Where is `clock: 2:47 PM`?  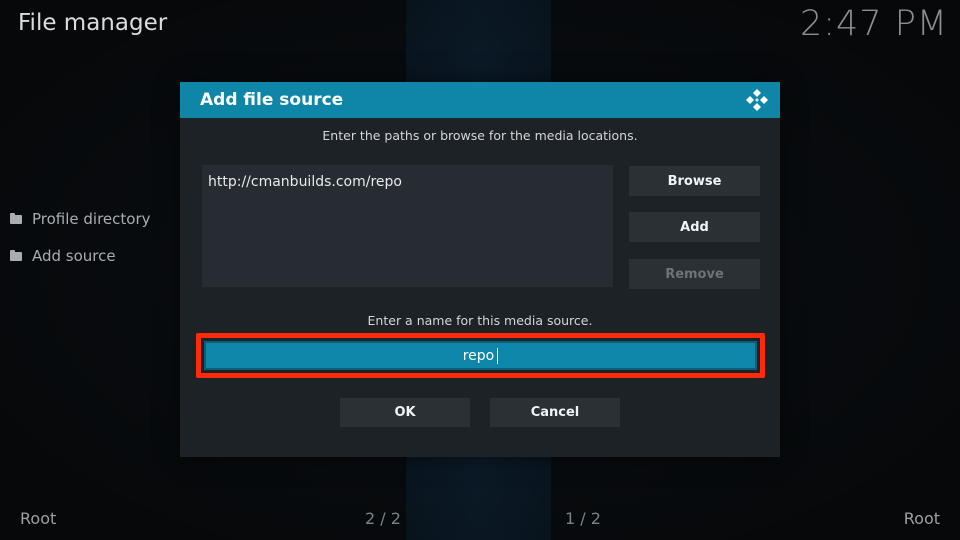 clock: 2:47 PM is located at coordinates (873, 24).